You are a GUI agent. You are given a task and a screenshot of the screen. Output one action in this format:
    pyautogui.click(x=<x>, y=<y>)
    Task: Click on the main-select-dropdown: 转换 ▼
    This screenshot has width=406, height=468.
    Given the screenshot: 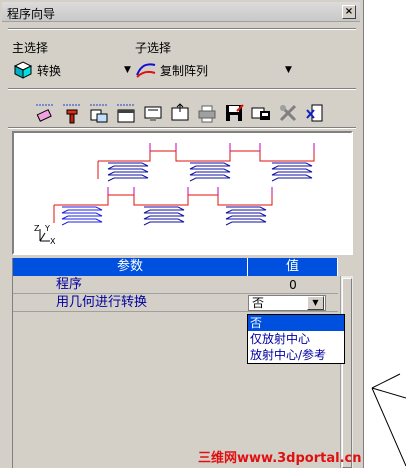 What is the action you would take?
    pyautogui.click(x=72, y=70)
    